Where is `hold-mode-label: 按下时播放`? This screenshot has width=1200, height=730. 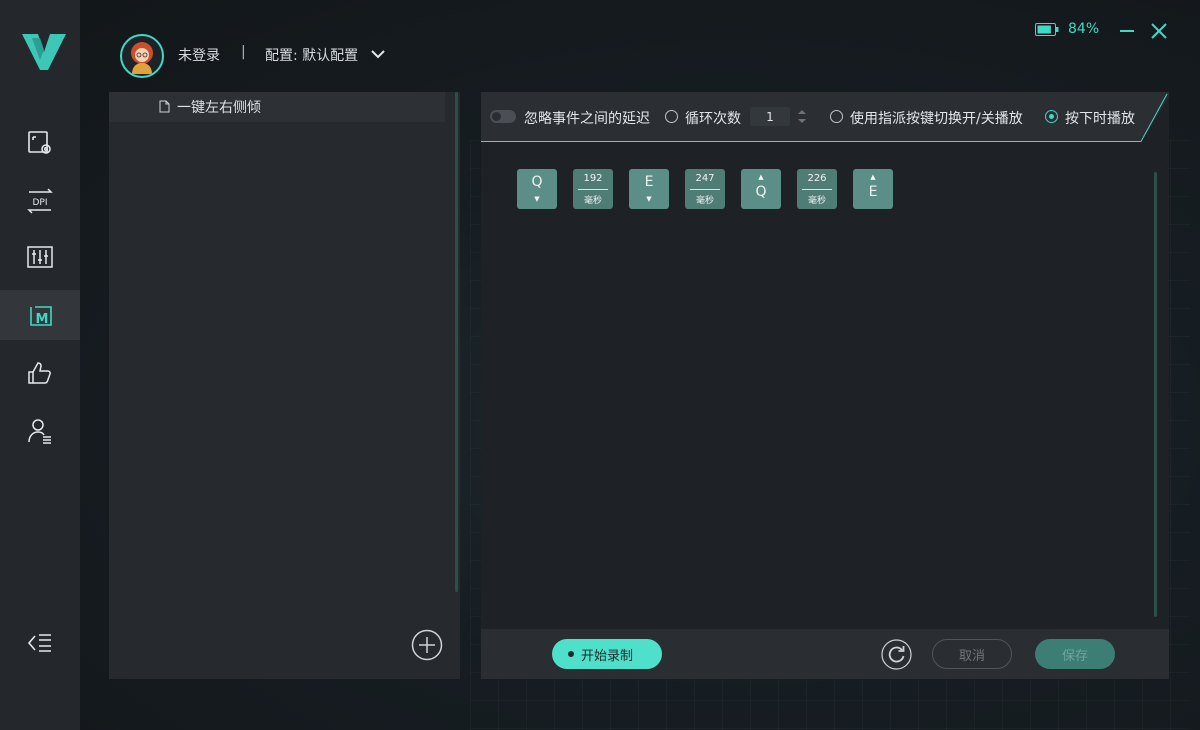
hold-mode-label: 按下时播放 is located at coordinates (1100, 119).